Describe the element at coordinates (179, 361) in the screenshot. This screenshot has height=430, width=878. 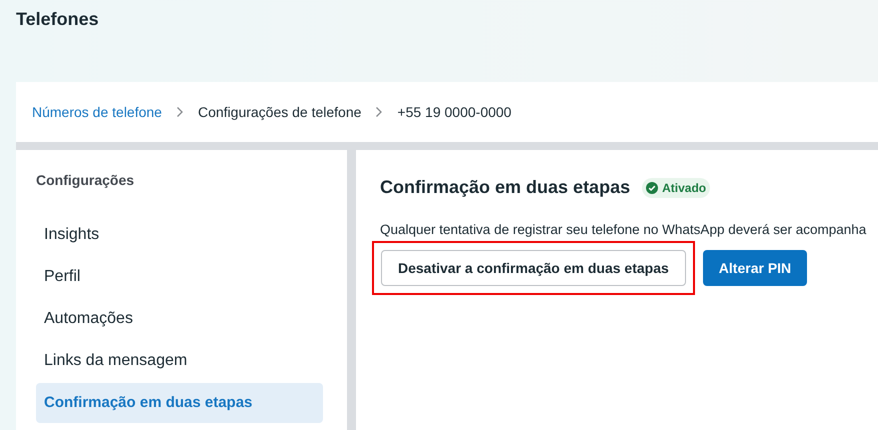
I see `sidebar-item: Links da mensagem` at that location.